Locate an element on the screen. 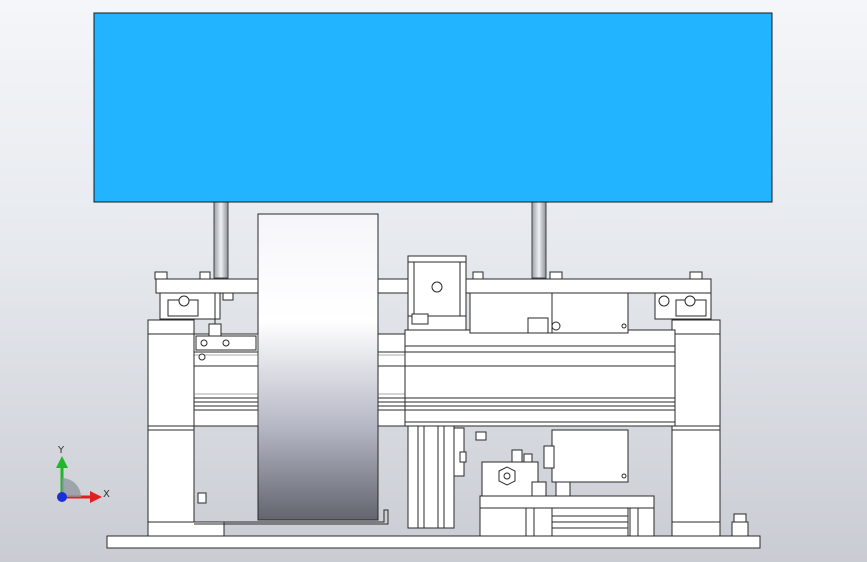  axis-triad: Y X is located at coordinates (83, 474).